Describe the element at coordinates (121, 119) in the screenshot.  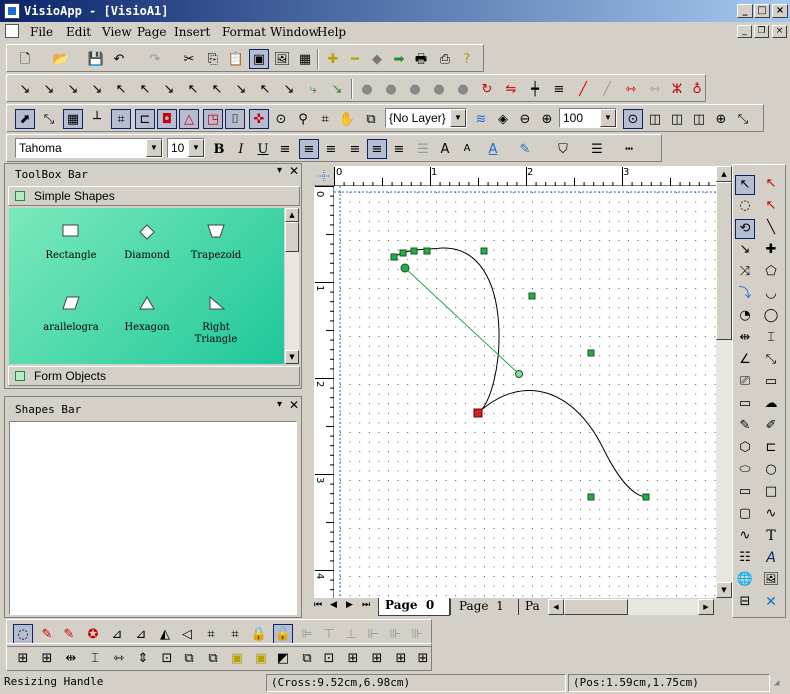
I see `snap-grid-icon: ⌗` at that location.